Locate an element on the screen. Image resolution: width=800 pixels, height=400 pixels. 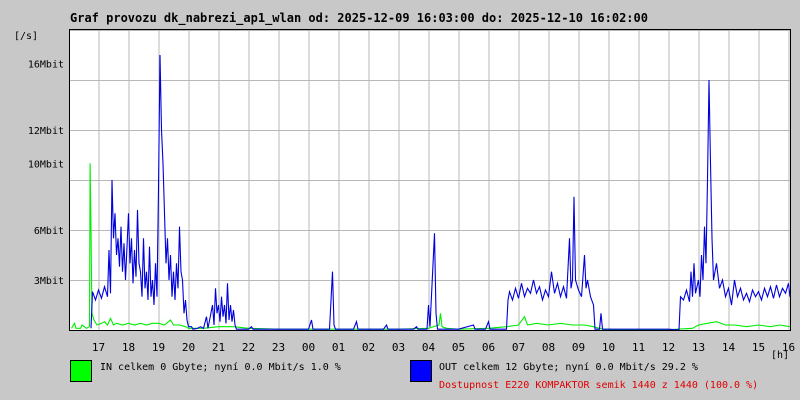
x-tick-label: 10 is located at coordinates (608, 347).